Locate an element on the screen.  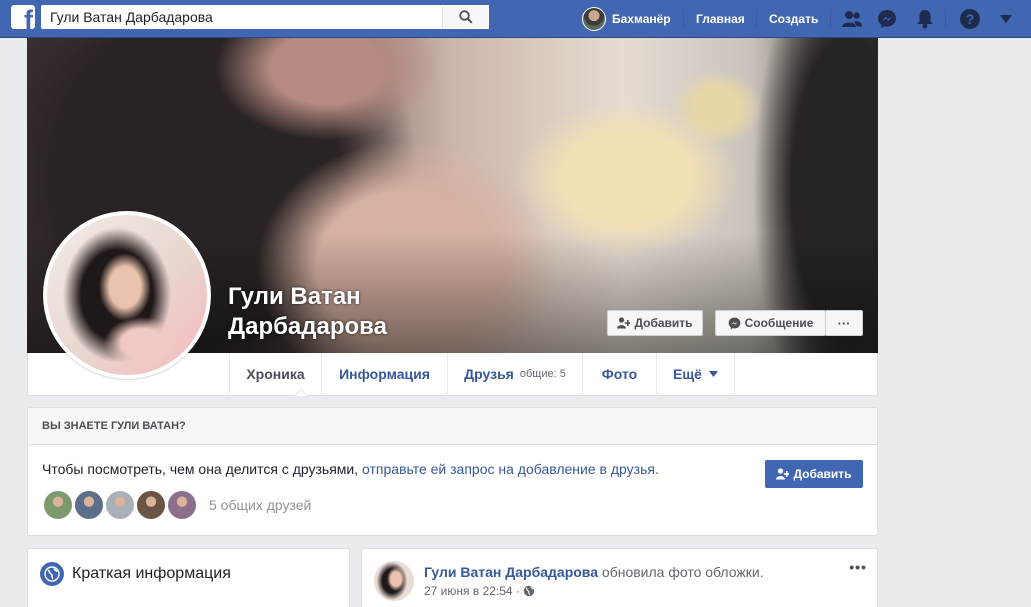
tab-more: Ещё is located at coordinates (696, 374).